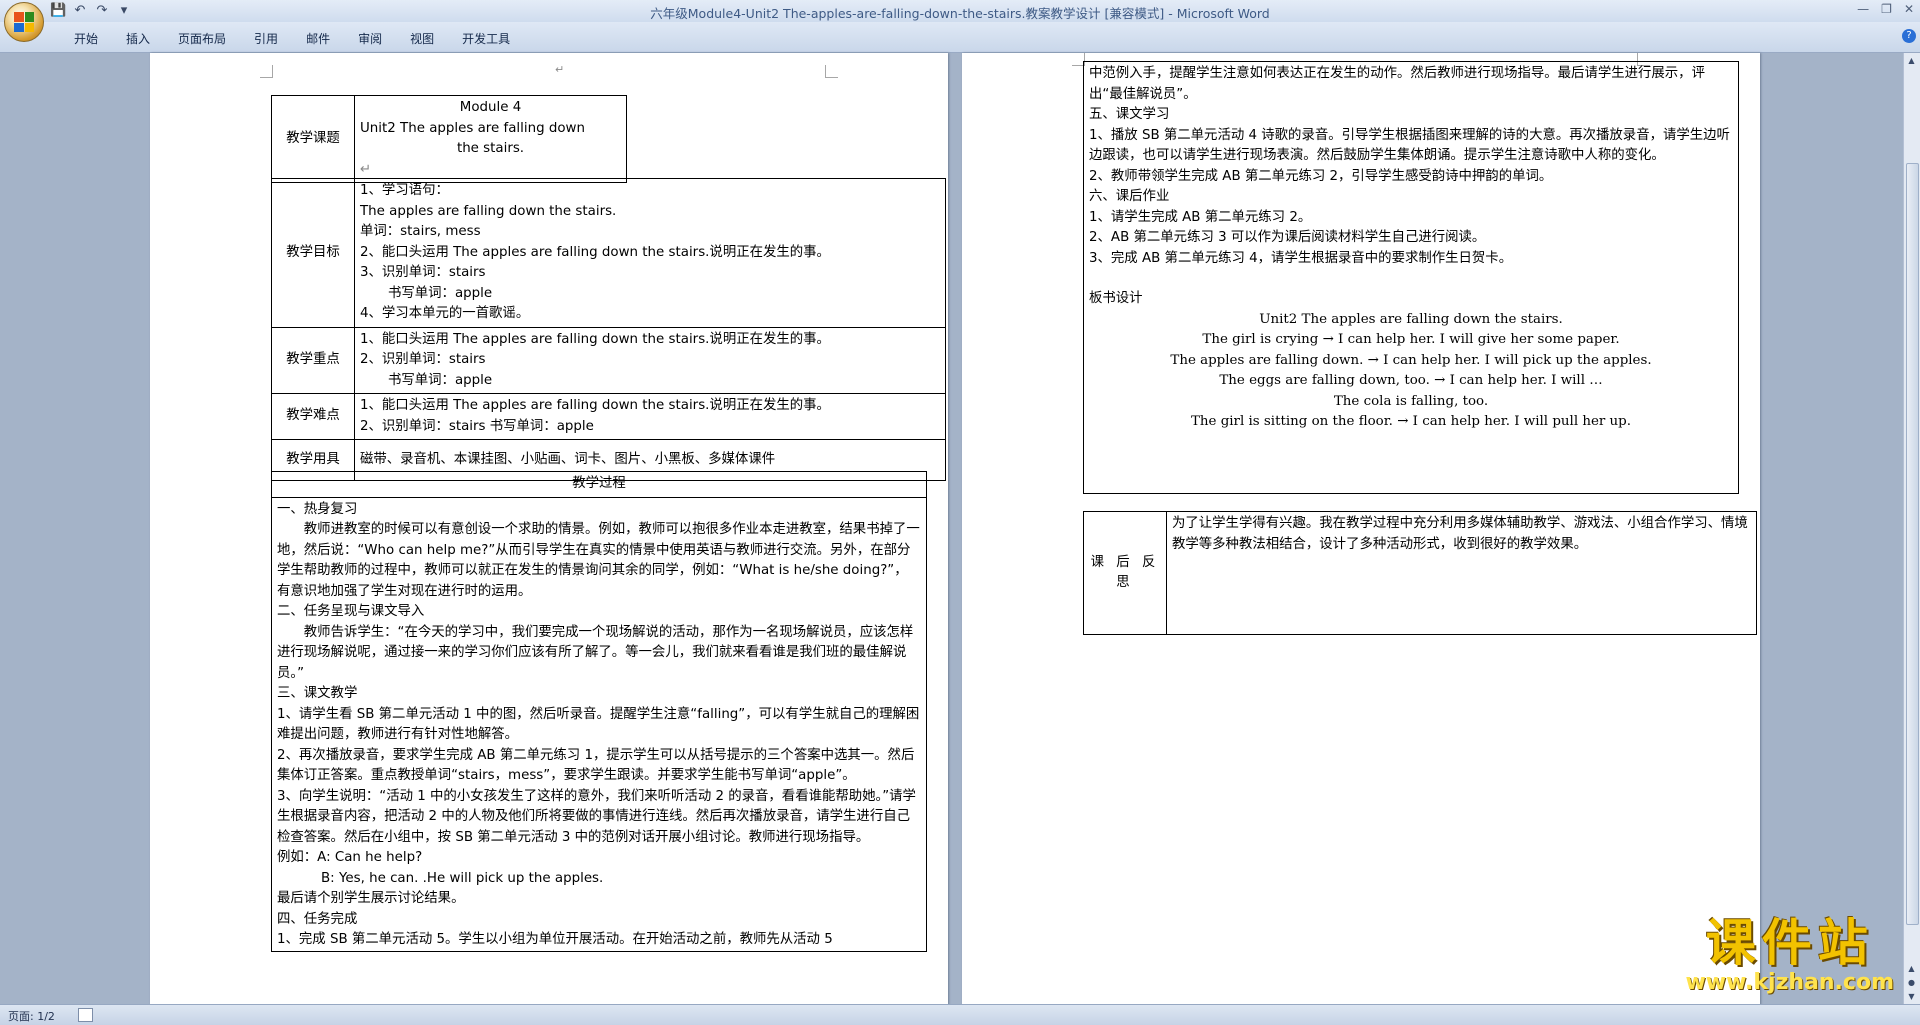  Describe the element at coordinates (317, 693) in the screenshot. I see `section-heading: 三、课文教学` at that location.